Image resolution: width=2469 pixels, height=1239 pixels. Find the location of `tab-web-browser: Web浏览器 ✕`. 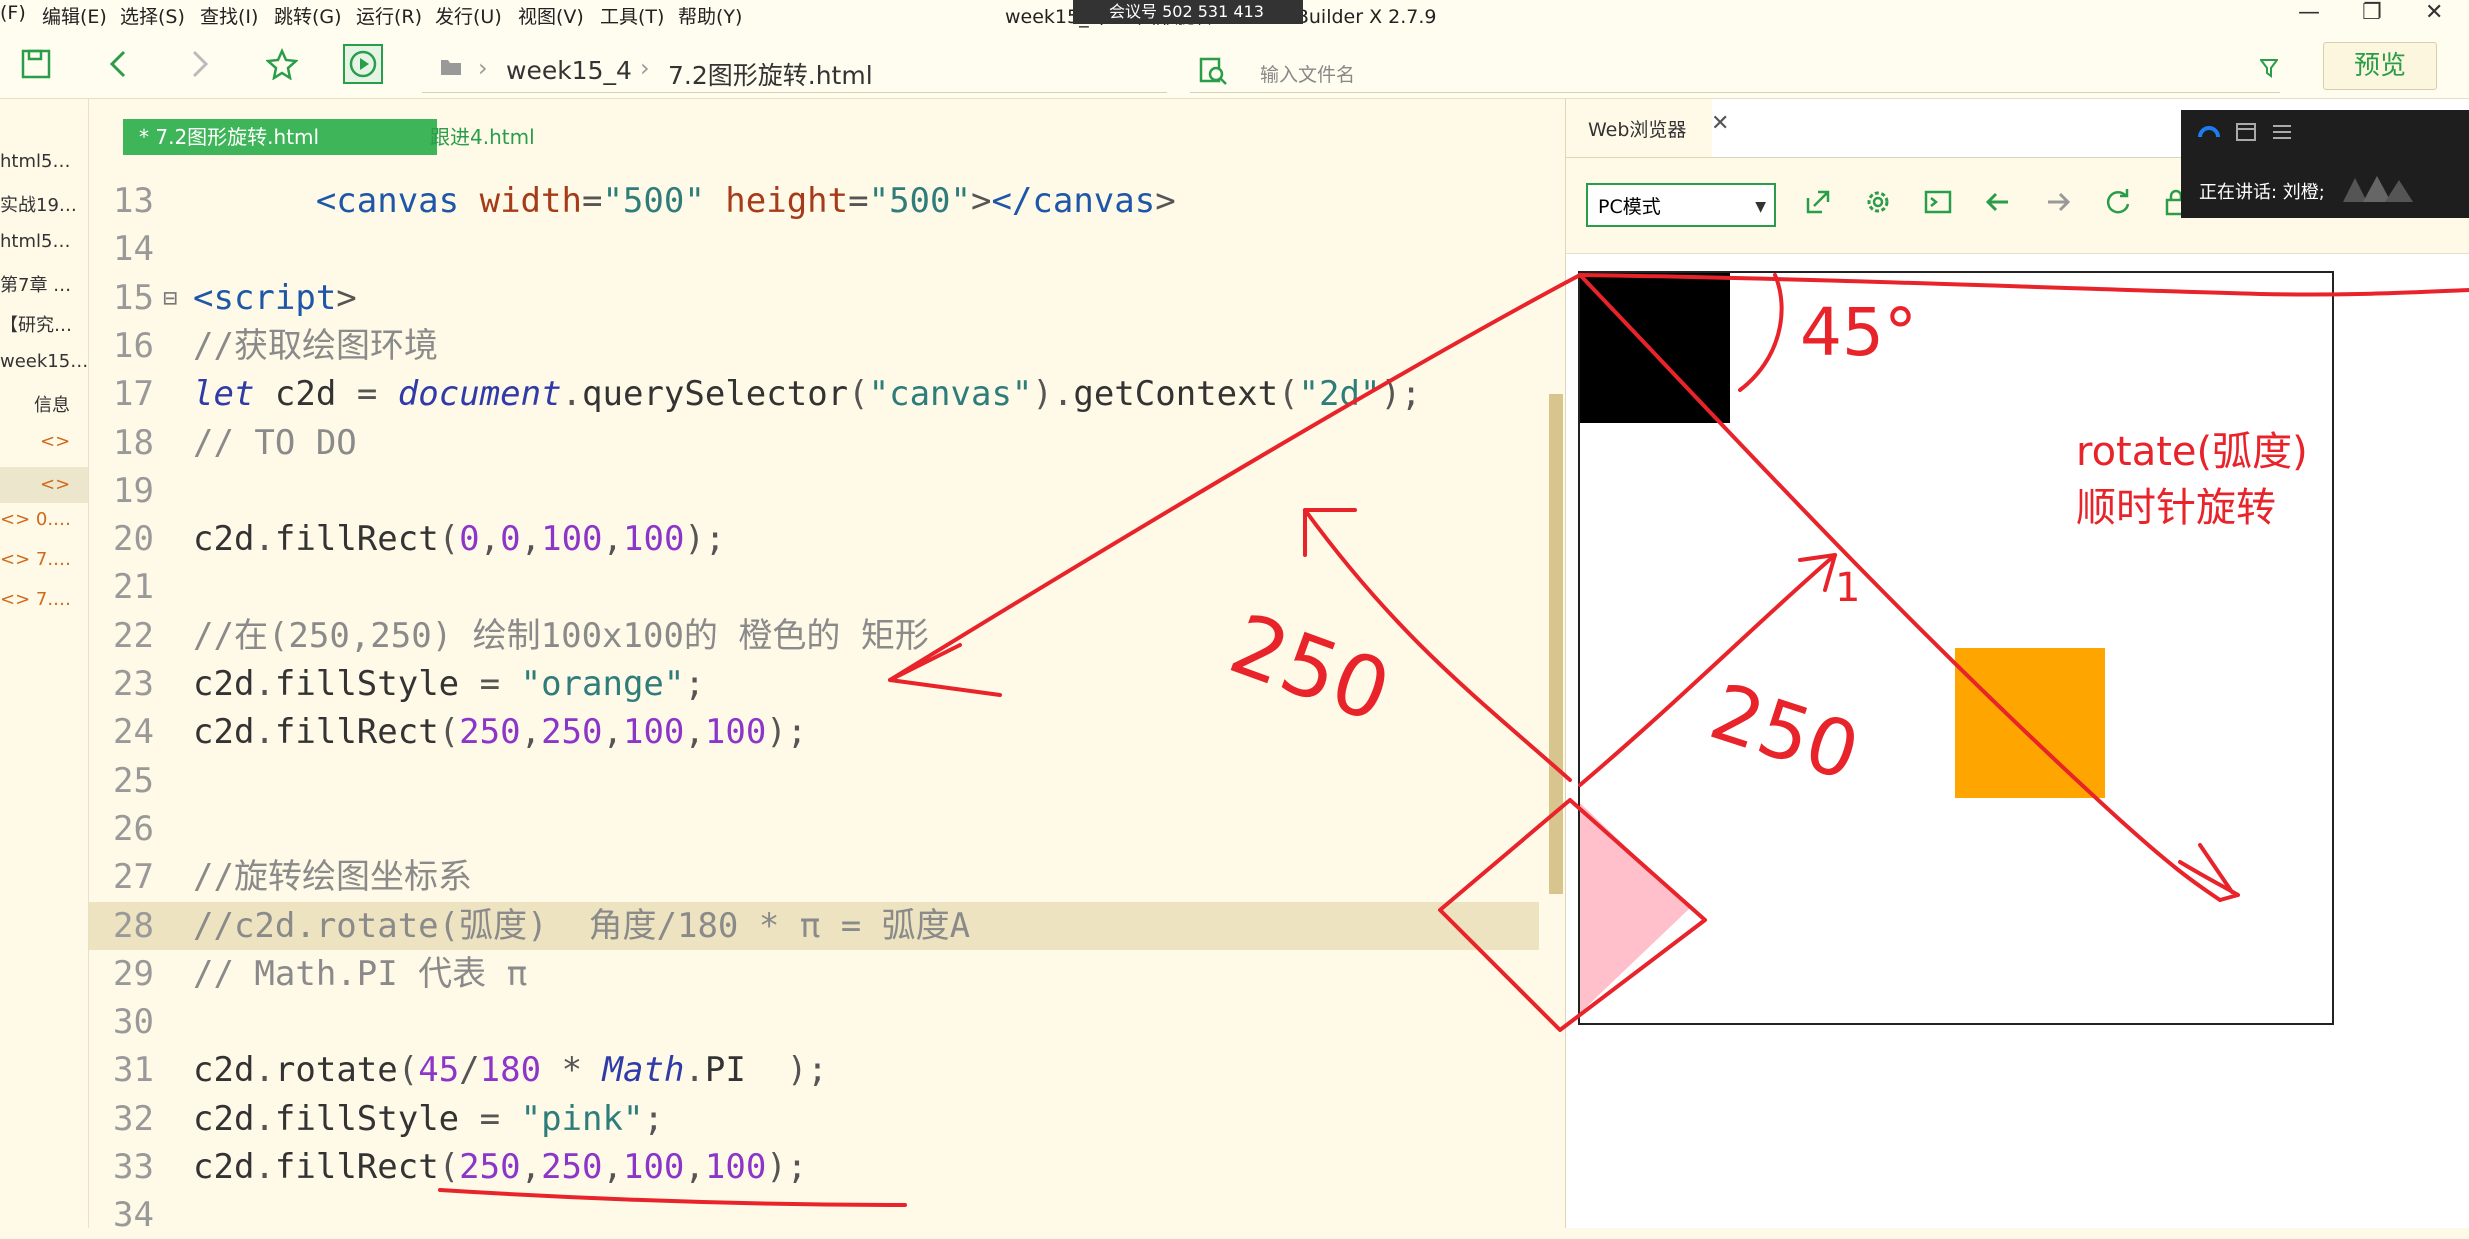

tab-web-browser: Web浏览器 ✕ is located at coordinates (1647, 129).